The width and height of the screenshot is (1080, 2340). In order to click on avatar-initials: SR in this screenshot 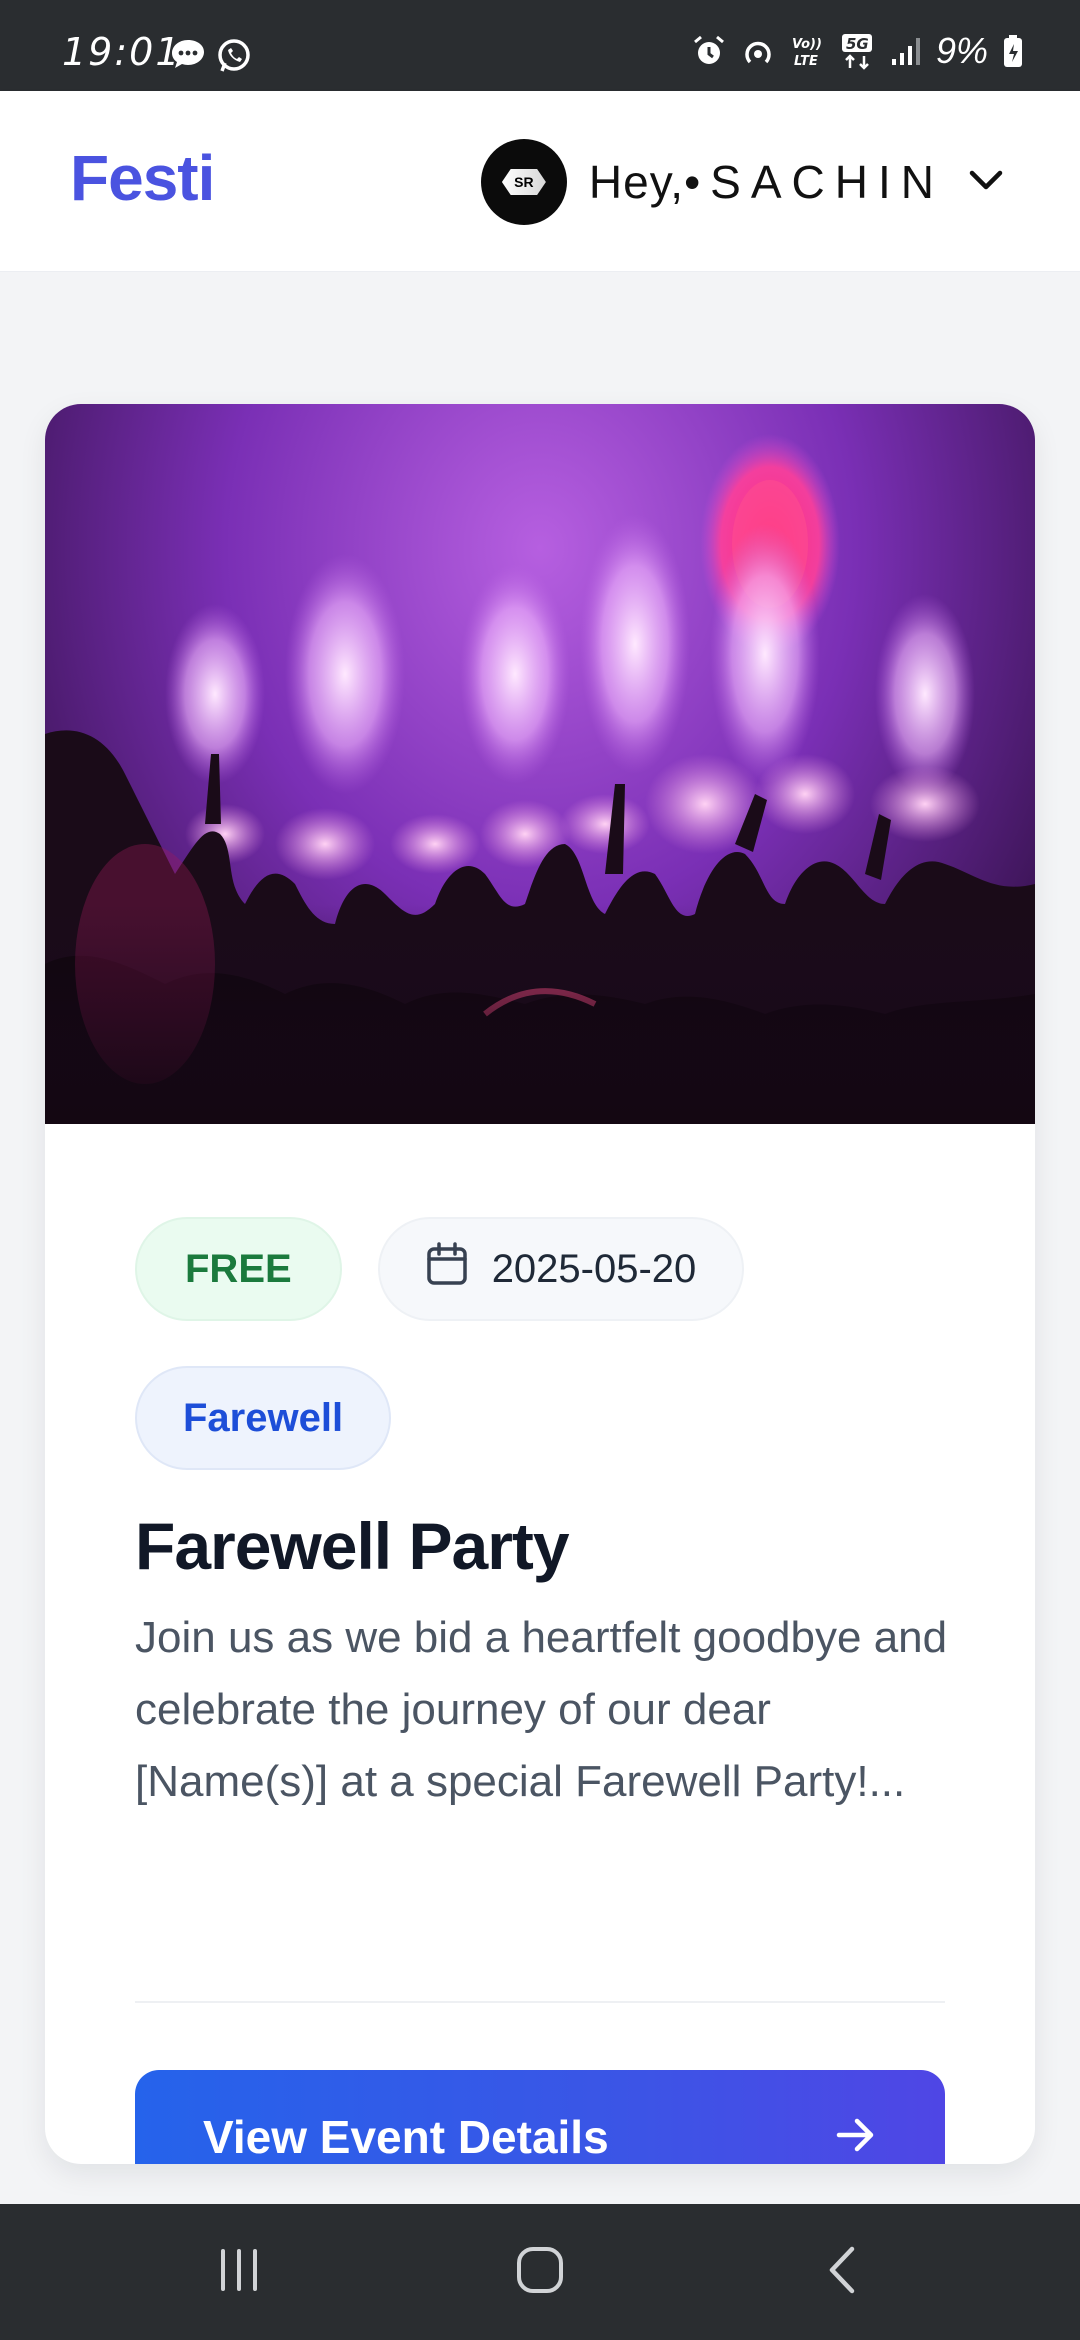, I will do `click(523, 182)`.